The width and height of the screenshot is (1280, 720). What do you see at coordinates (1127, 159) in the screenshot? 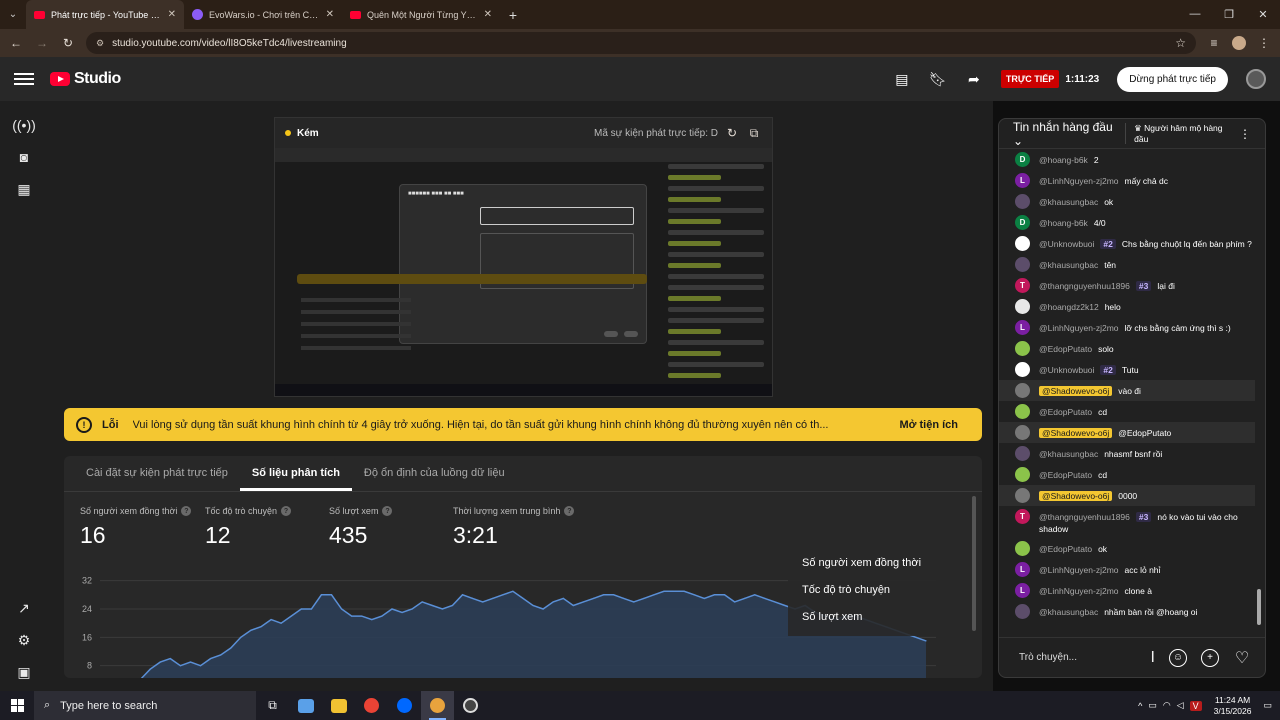
I see `chat-message: D @hoang-b6k 2` at bounding box center [1127, 159].